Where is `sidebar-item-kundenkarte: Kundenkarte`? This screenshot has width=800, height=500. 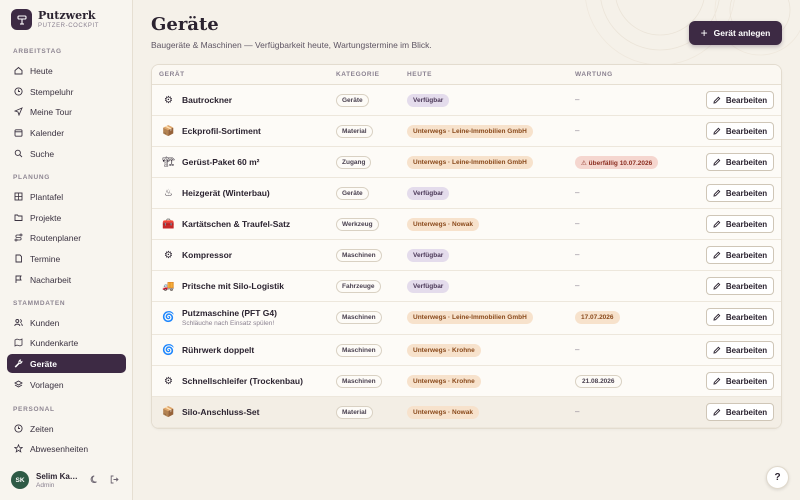
sidebar-item-kundenkarte: Kundenkarte is located at coordinates (66, 342).